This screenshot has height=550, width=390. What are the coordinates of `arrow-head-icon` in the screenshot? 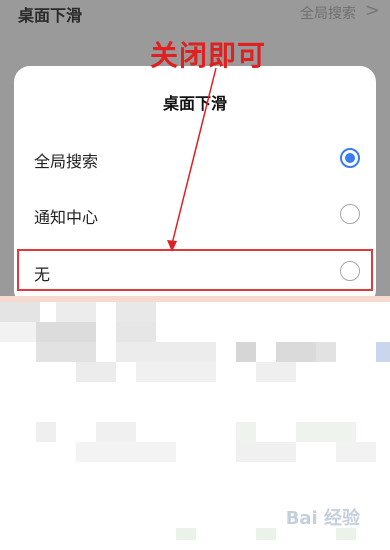 It's located at (172, 246).